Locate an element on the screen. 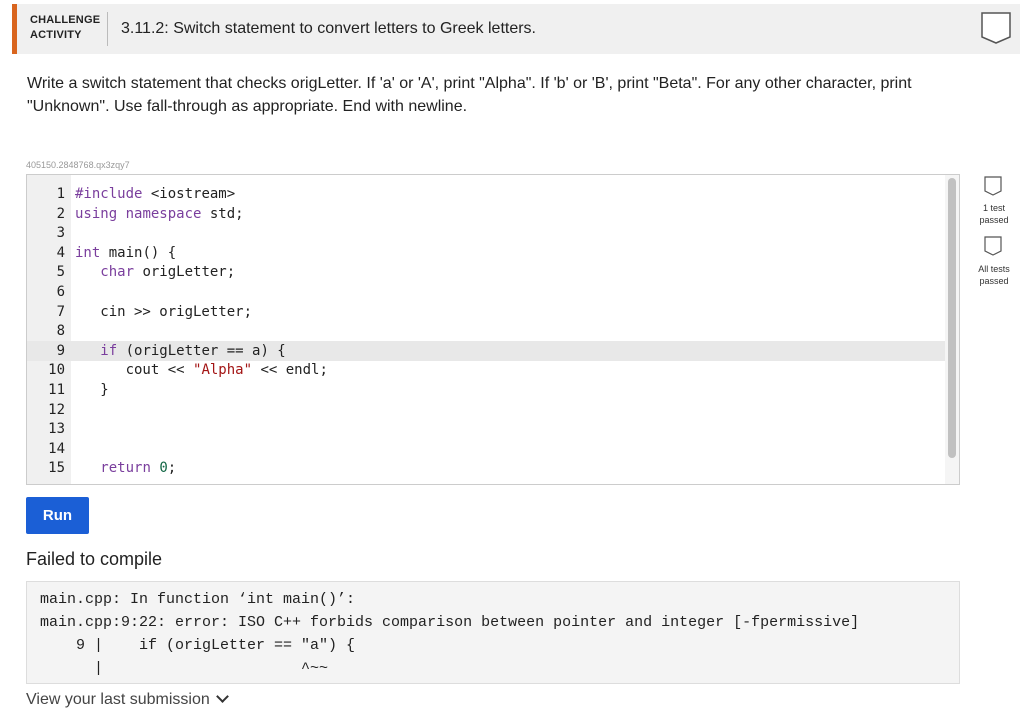  line-number: 9 is located at coordinates (60, 350).